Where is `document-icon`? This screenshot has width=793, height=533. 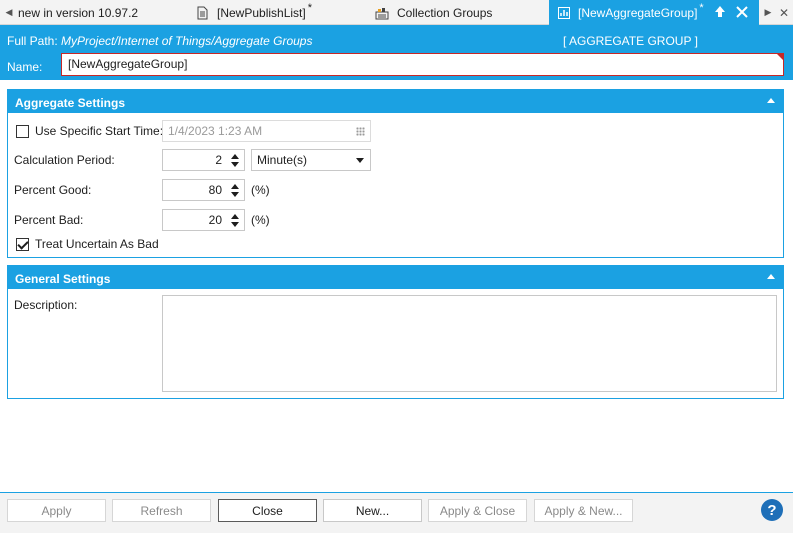 document-icon is located at coordinates (202, 13).